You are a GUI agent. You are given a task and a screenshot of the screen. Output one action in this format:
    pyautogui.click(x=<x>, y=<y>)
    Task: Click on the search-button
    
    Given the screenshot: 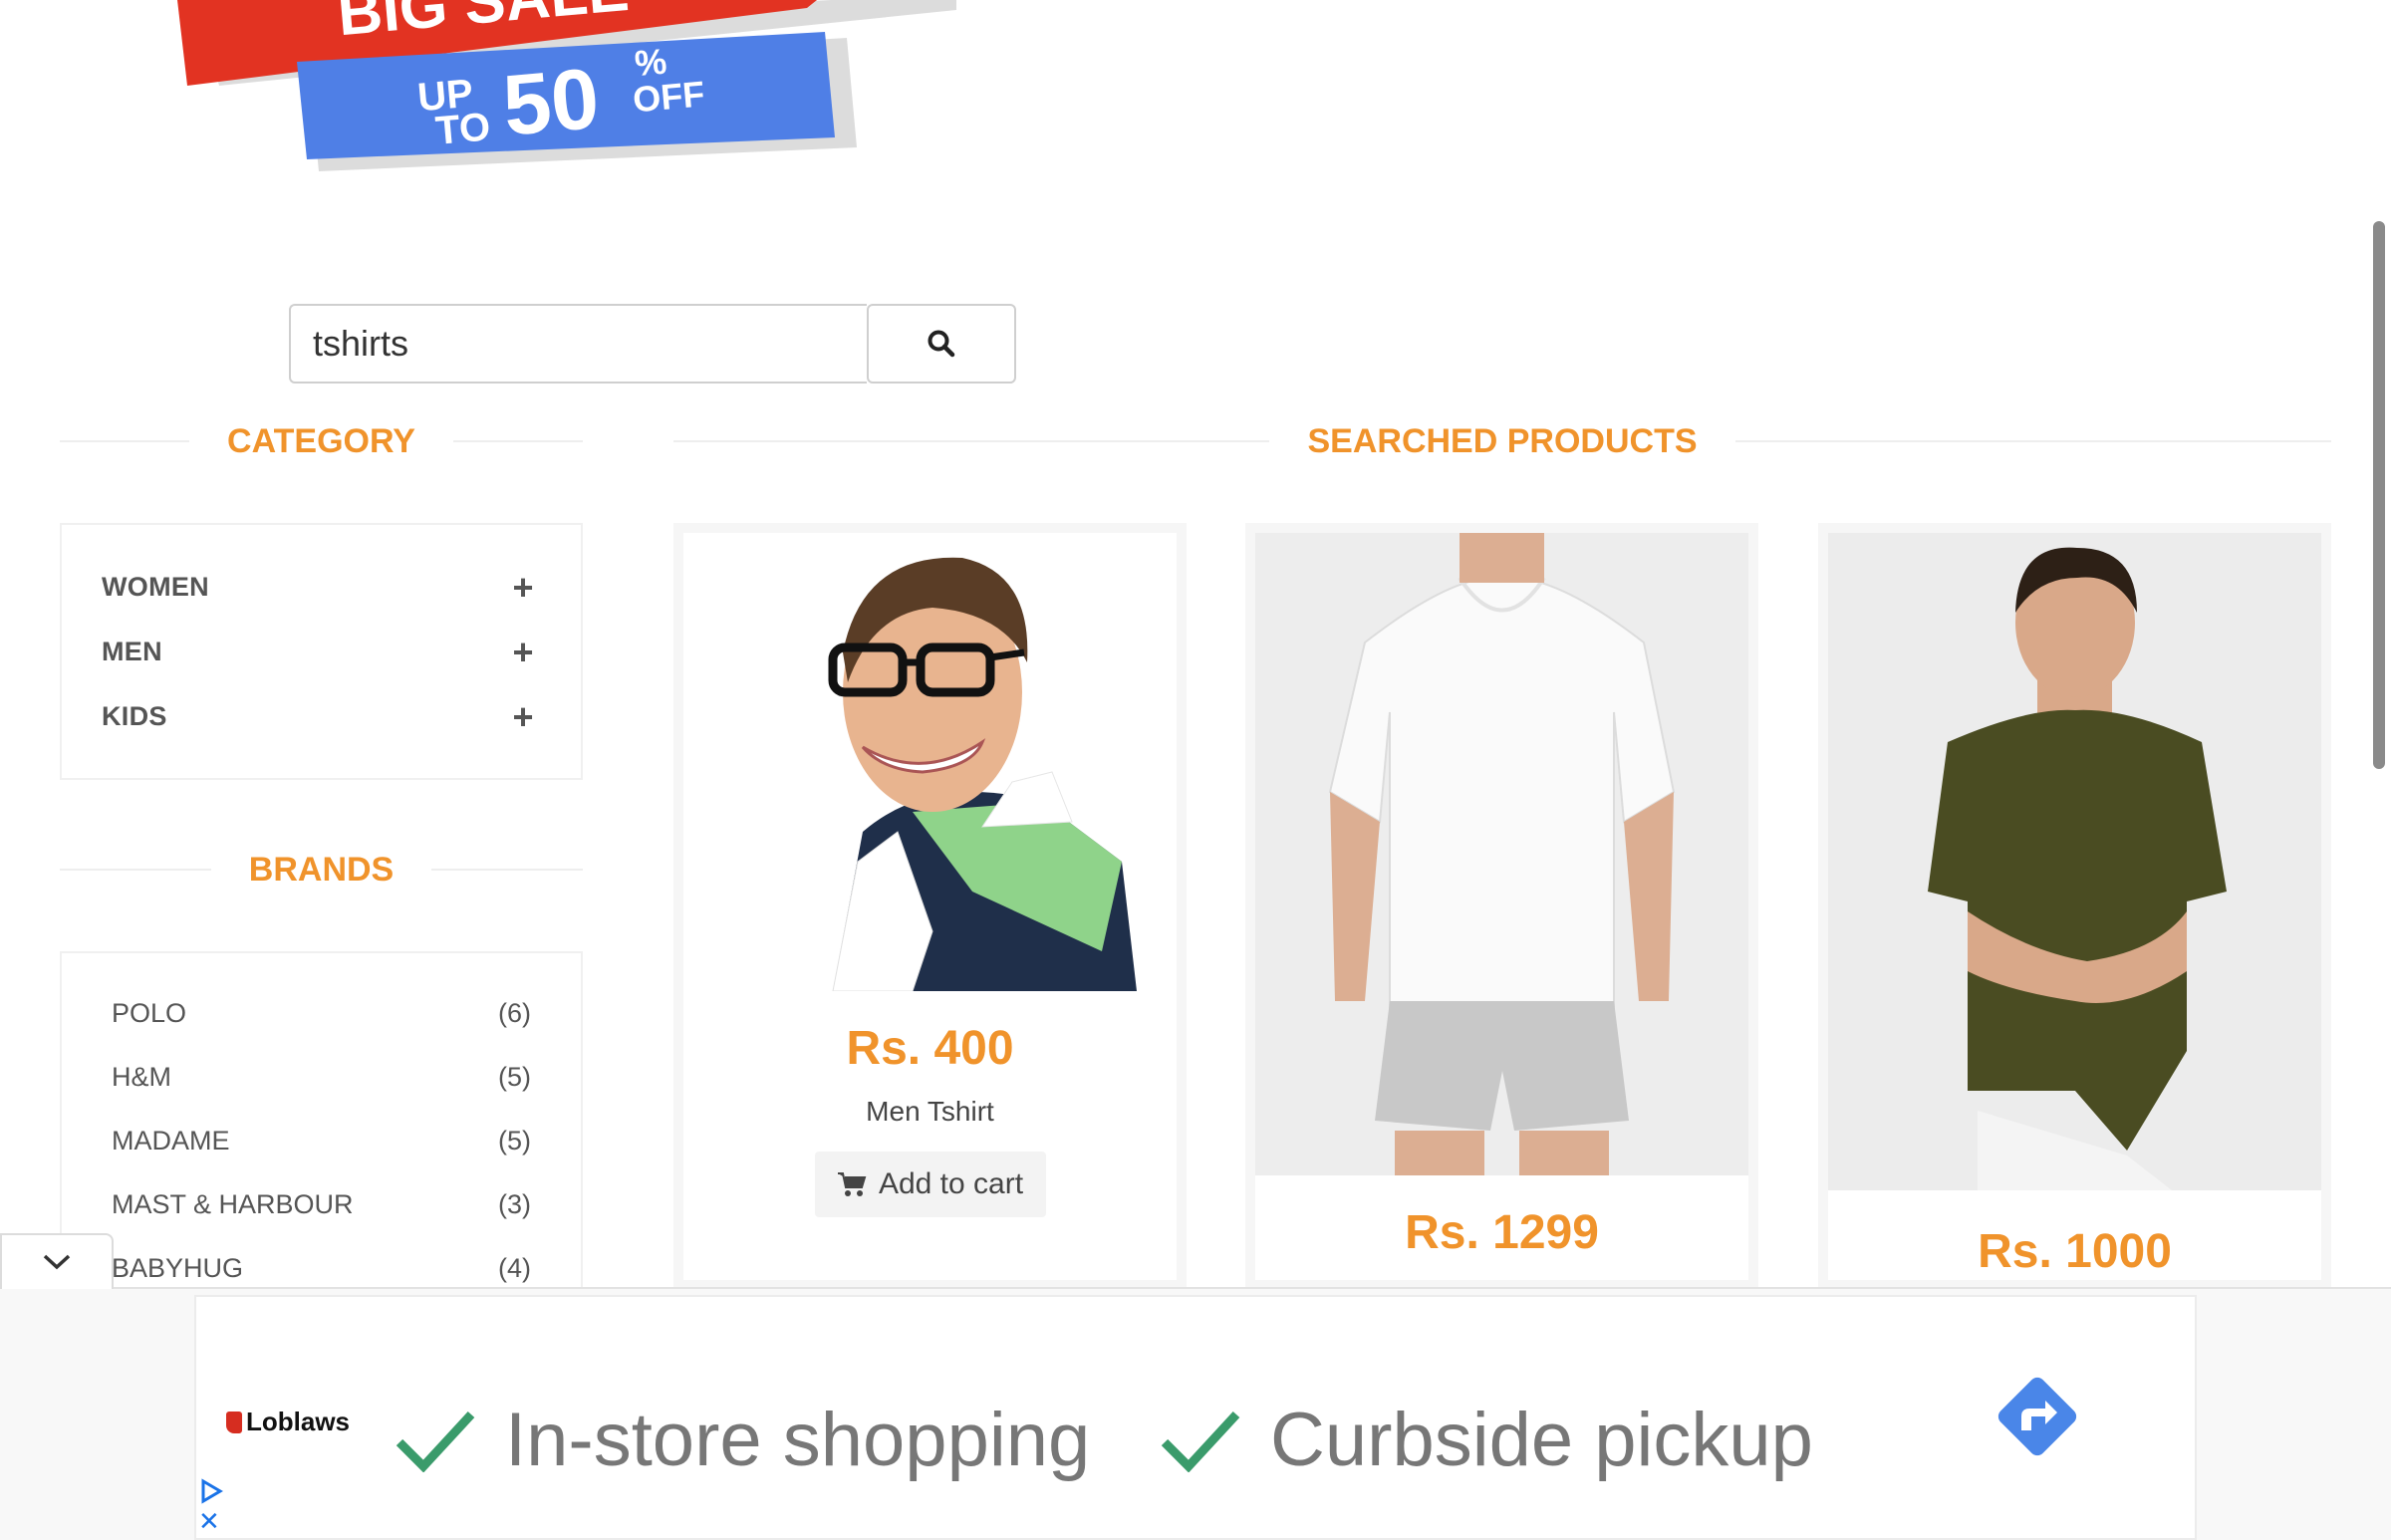 What is the action you would take?
    pyautogui.click(x=942, y=344)
    